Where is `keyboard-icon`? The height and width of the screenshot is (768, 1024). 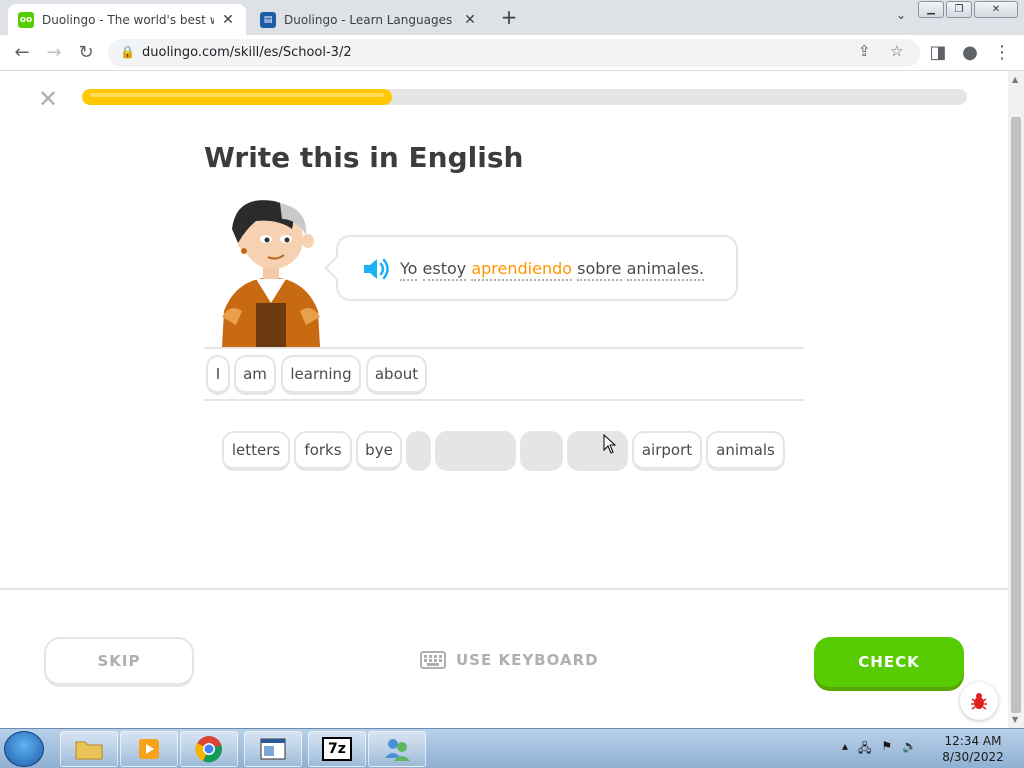
keyboard-icon is located at coordinates (433, 660).